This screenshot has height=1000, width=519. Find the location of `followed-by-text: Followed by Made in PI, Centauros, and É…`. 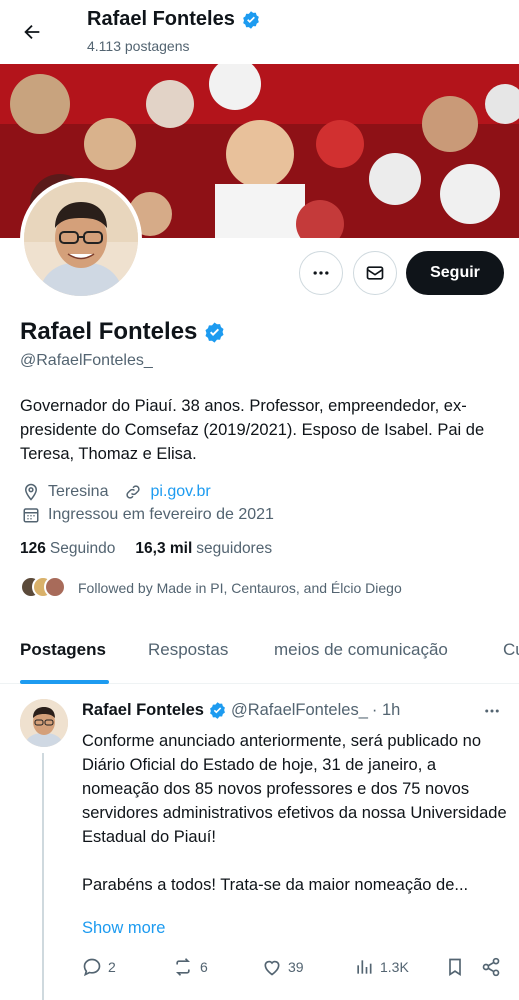

followed-by-text: Followed by Made in PI, Centauros, and É… is located at coordinates (240, 588).